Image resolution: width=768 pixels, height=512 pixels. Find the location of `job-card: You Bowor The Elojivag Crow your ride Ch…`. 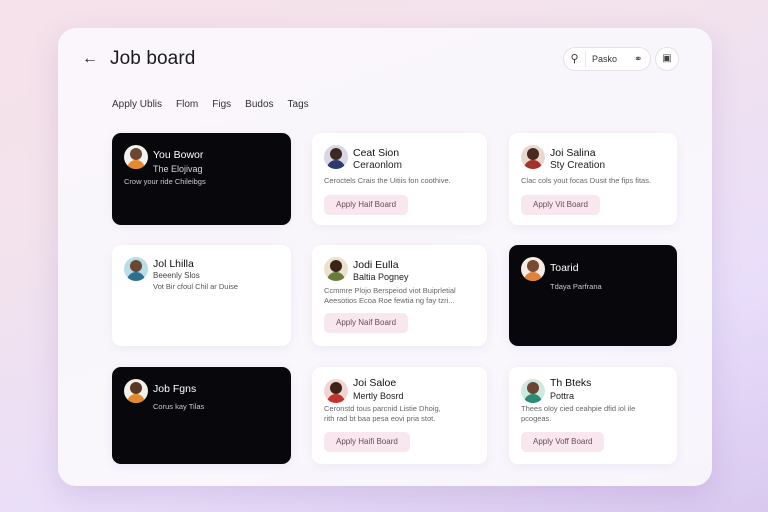

job-card: You Bowor The Elojivag Crow your ride Ch… is located at coordinates (201, 179).